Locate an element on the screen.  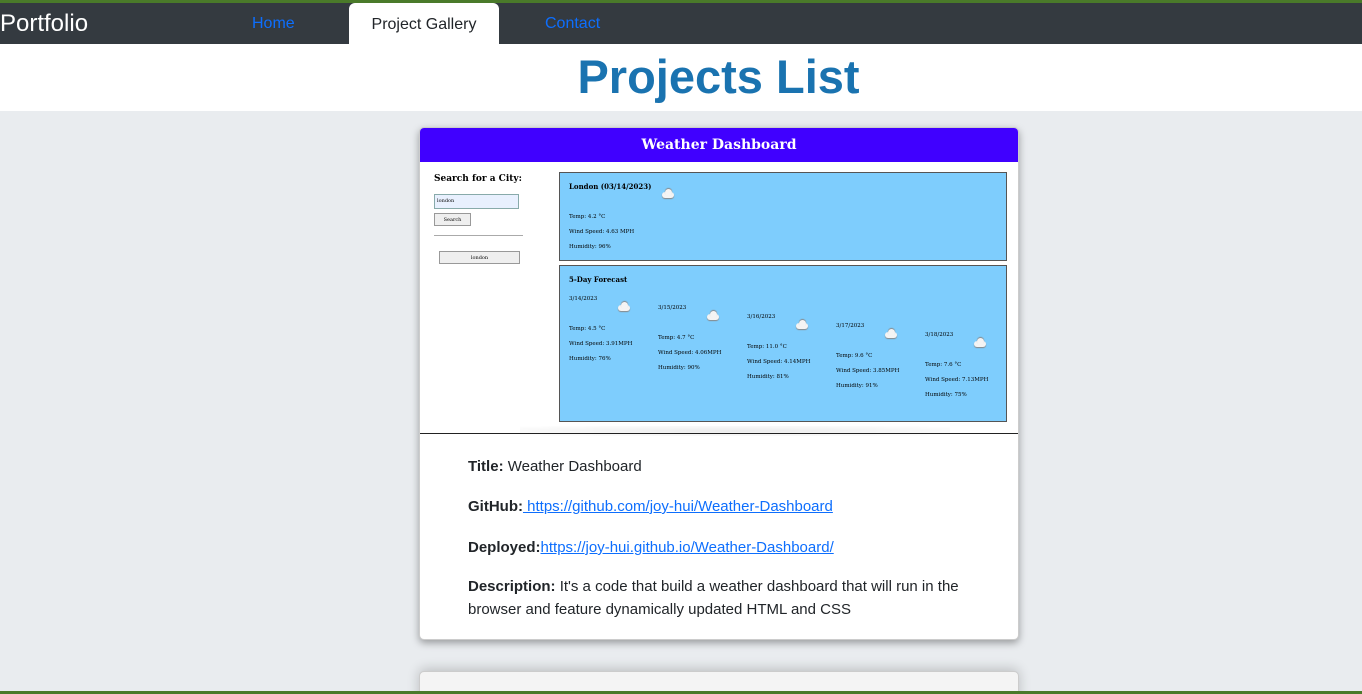
forecast-date: 3/14/2023 is located at coordinates (583, 299).